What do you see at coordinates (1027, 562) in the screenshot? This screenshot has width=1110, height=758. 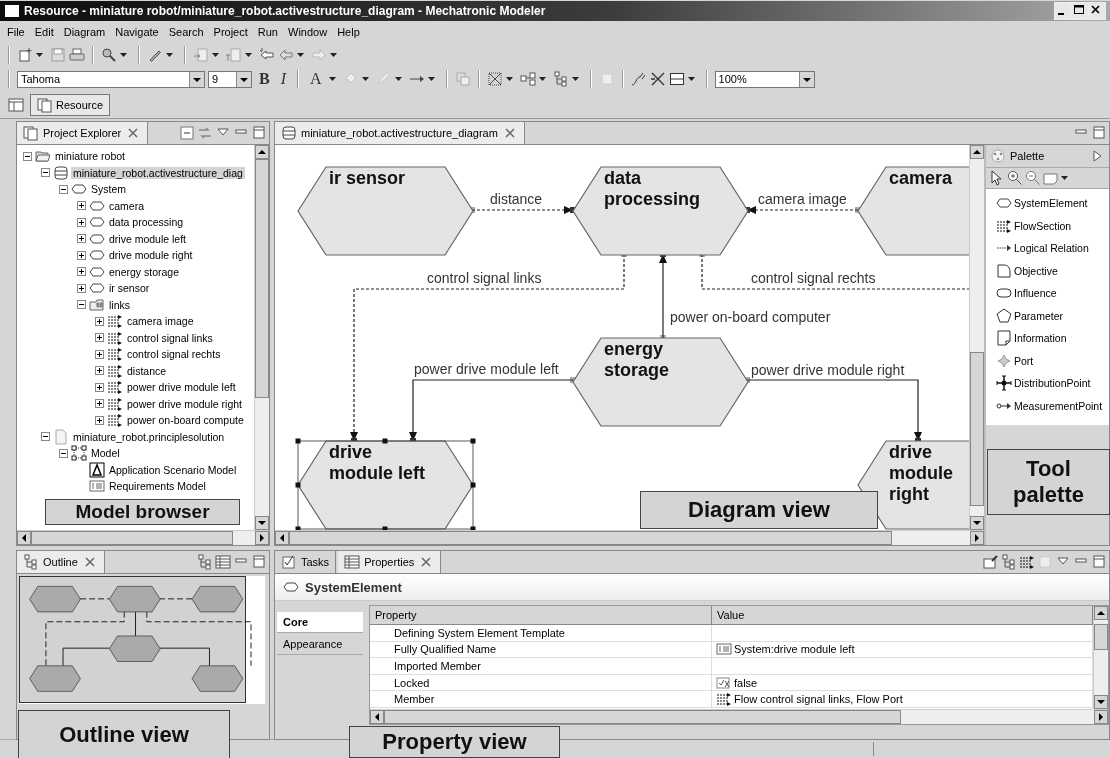 I see `flow-lines-icon` at bounding box center [1027, 562].